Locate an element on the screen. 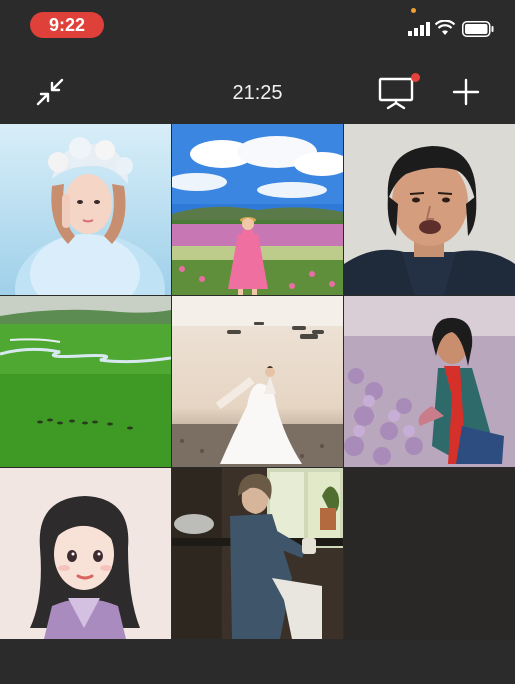  screen-share-icon is located at coordinates (396, 93).